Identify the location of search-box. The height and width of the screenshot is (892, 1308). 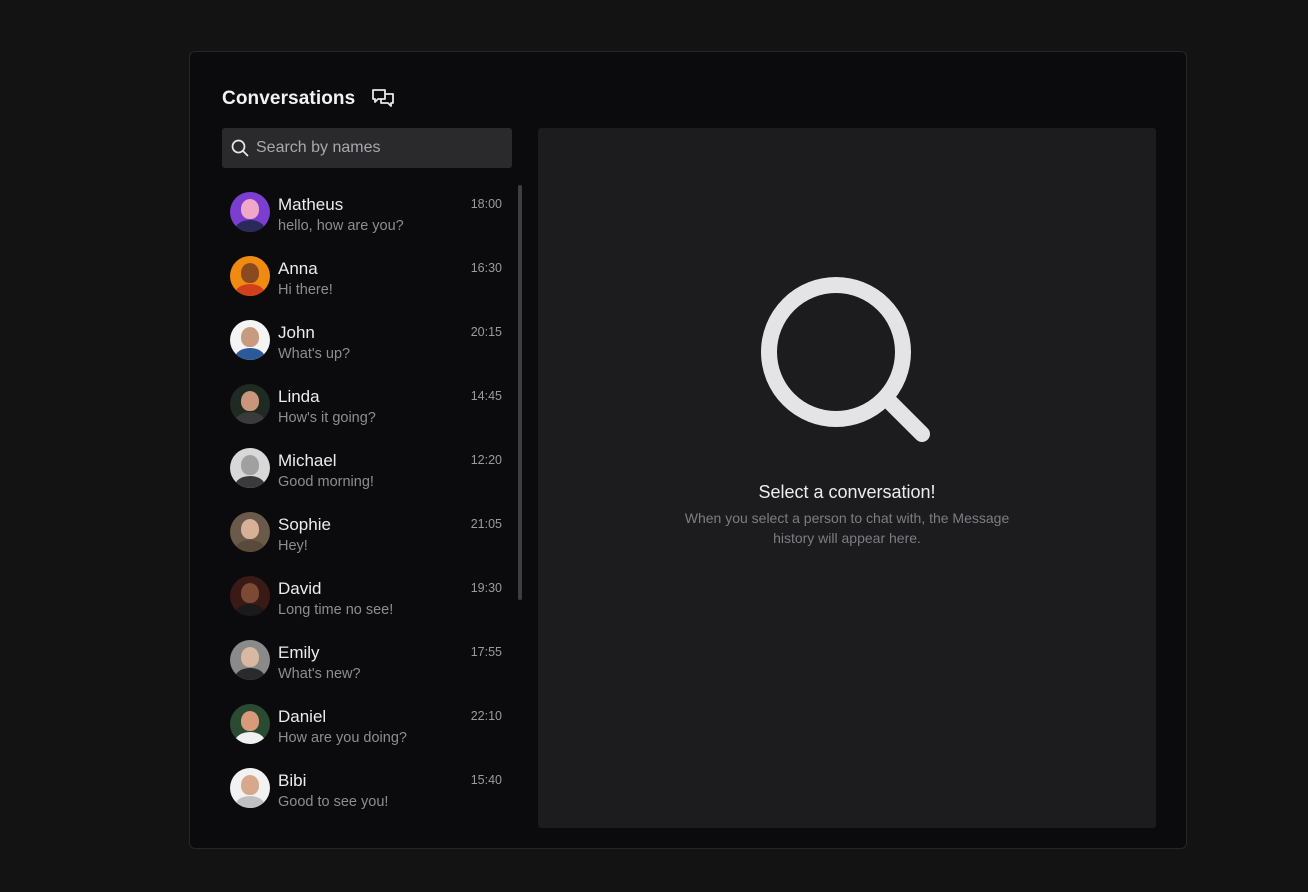
(367, 148).